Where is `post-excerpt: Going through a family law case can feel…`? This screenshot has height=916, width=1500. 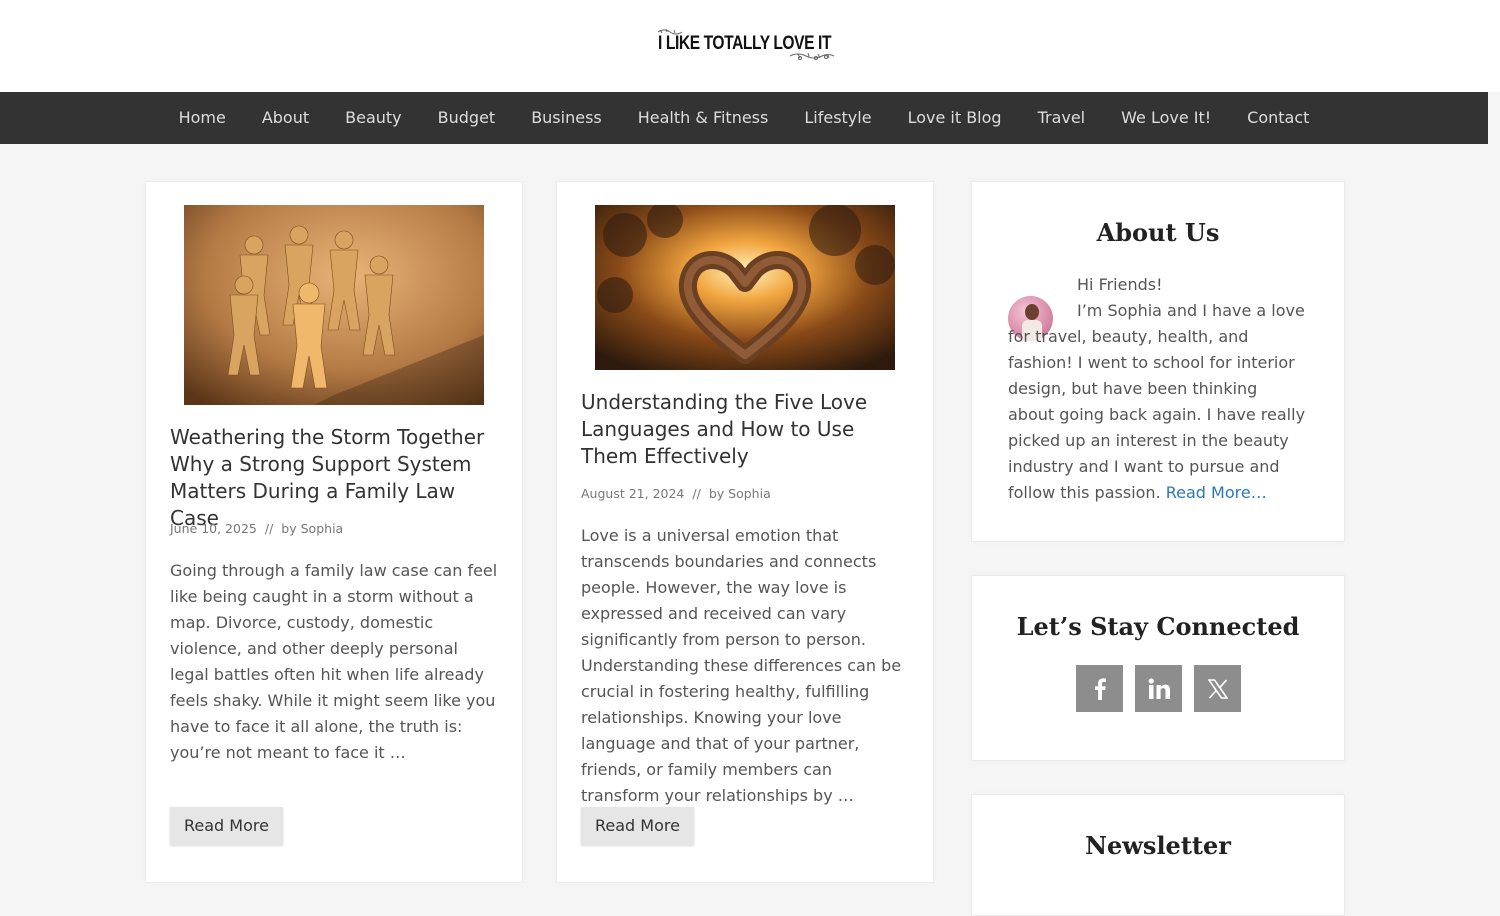
post-excerpt: Going through a family law case can feel… is located at coordinates (334, 661).